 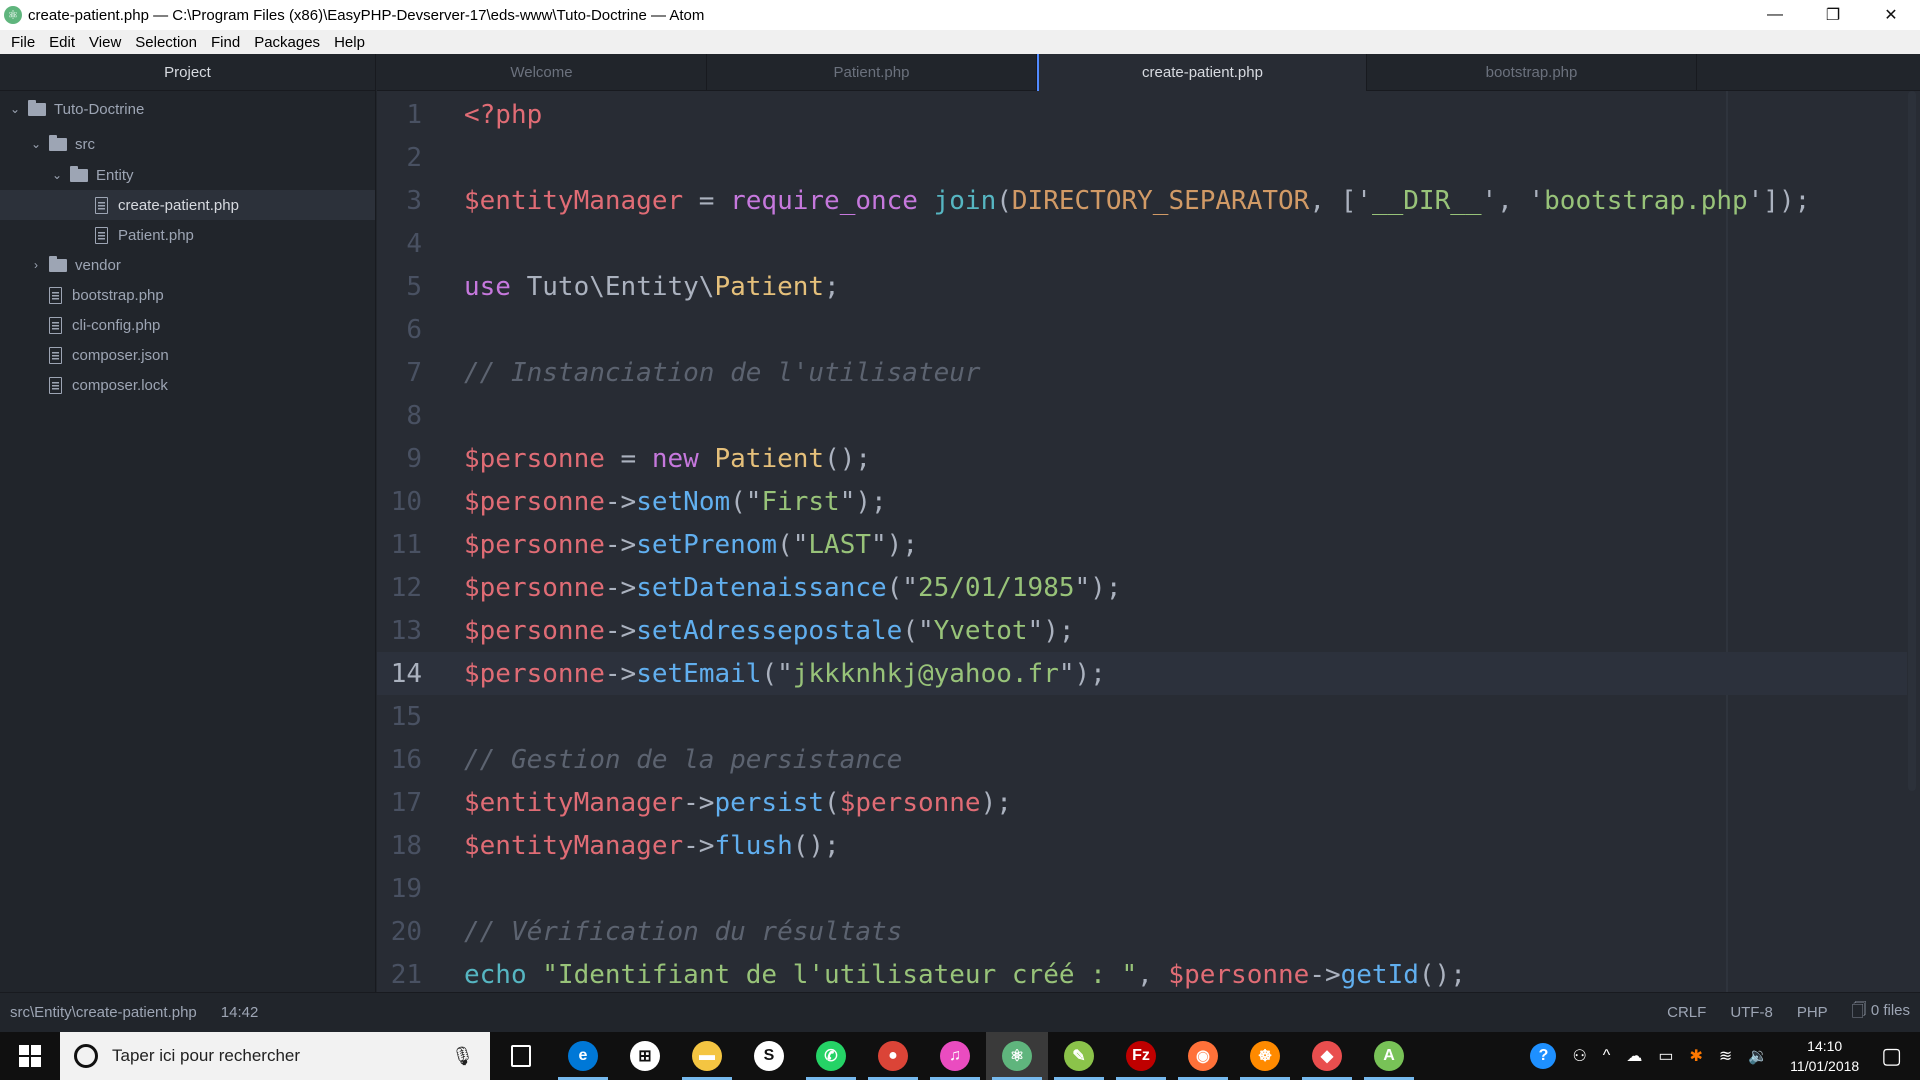 What do you see at coordinates (1142, 931) in the screenshot?
I see `code-line: 20 // Vérification du résultats` at bounding box center [1142, 931].